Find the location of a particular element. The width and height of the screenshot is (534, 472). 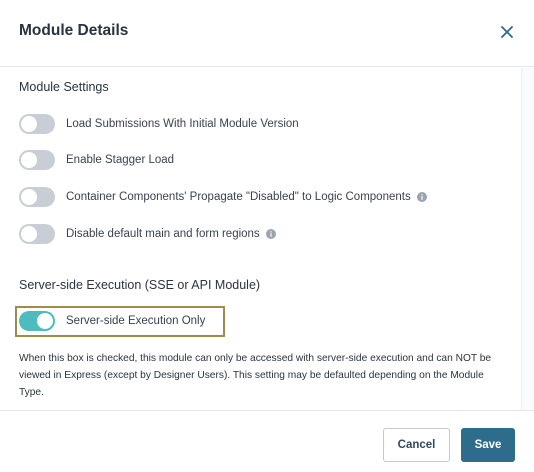

toggle-row-disable-regions: Disable default main and form regions is located at coordinates (147, 234).